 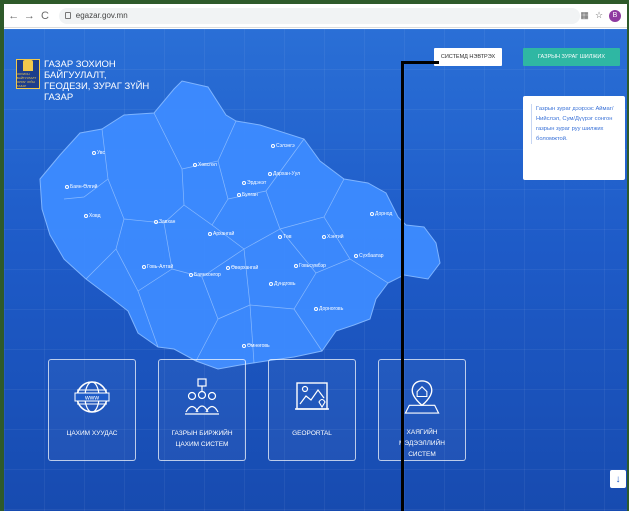 I want to click on reload-icon: C, so click(x=45, y=16).